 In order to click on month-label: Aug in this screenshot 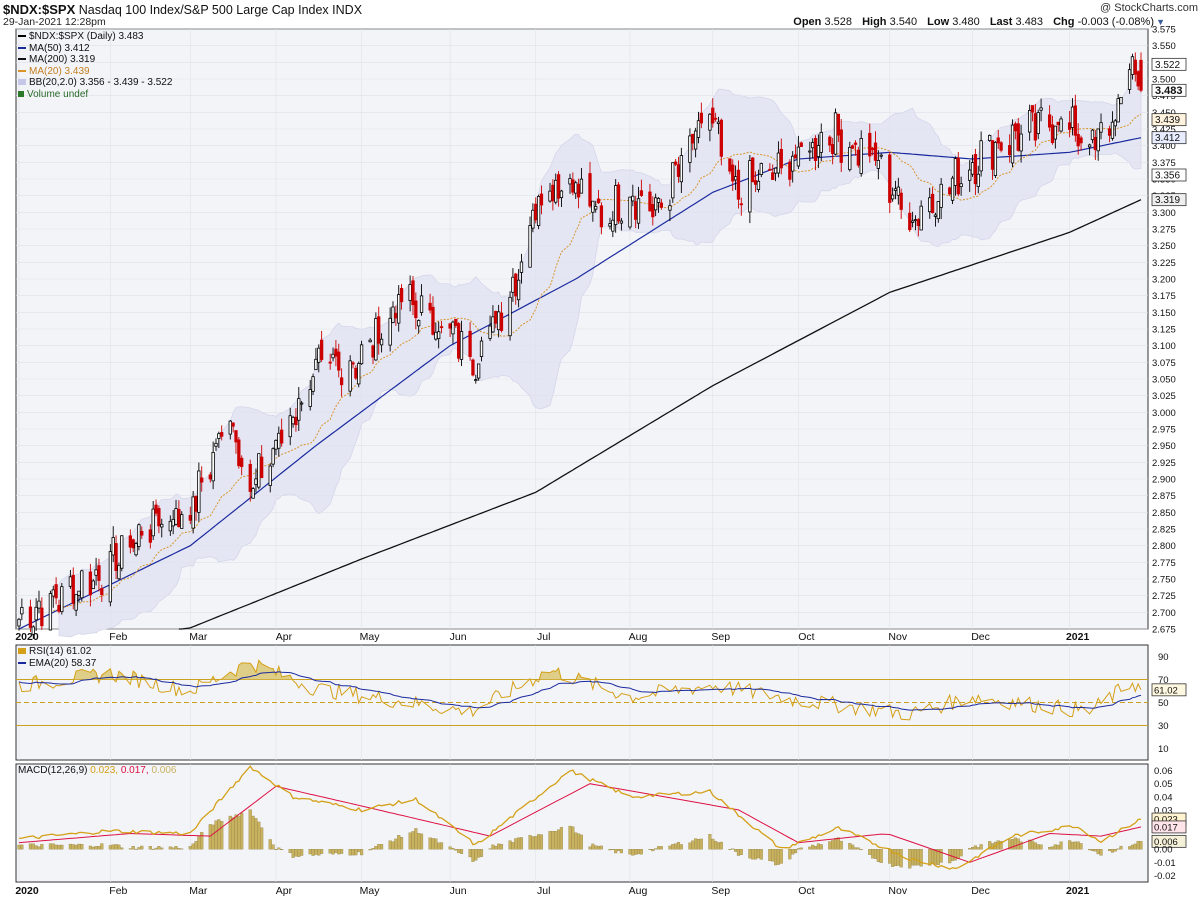, I will do `click(638, 891)`.